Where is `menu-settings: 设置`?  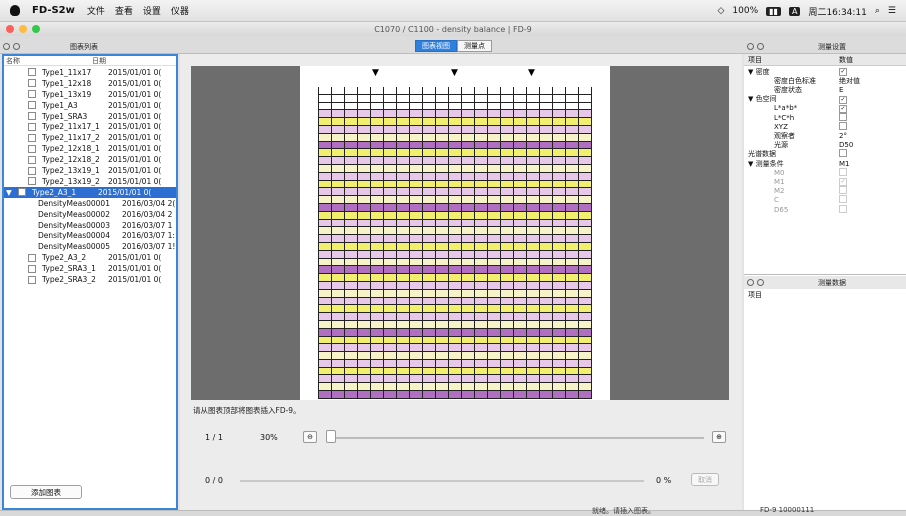 menu-settings: 设置 is located at coordinates (152, 10).